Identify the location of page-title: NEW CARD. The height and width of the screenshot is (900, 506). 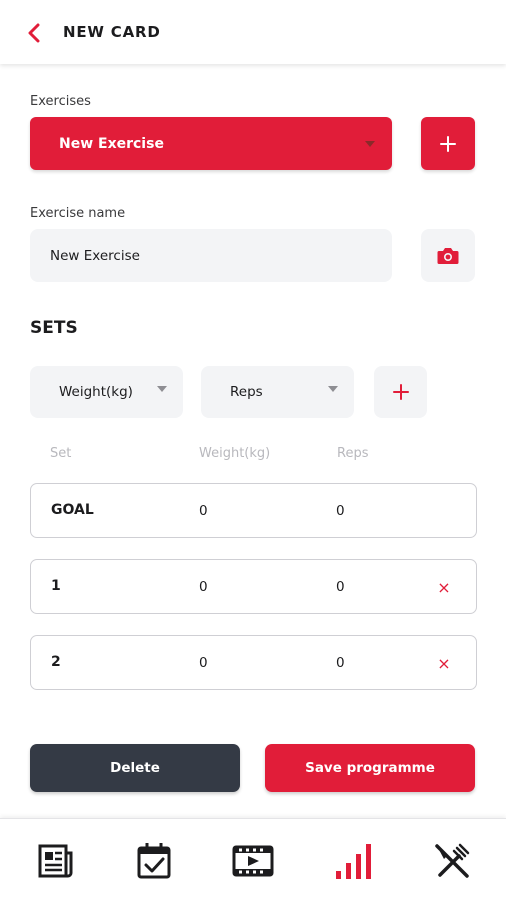
(112, 32).